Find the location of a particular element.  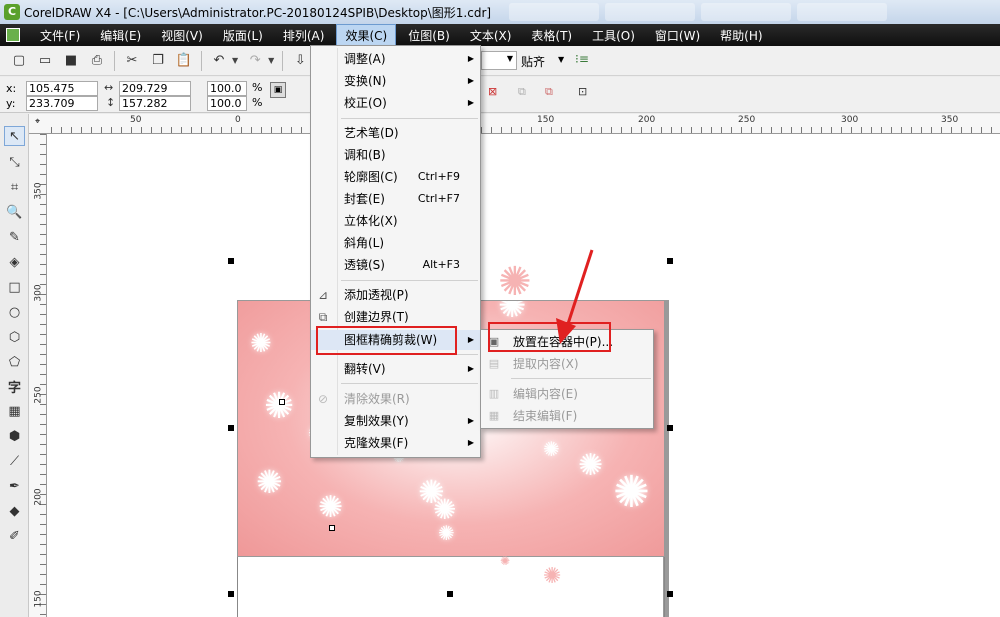

rectangle-tool-icon: □ is located at coordinates (14, 287).